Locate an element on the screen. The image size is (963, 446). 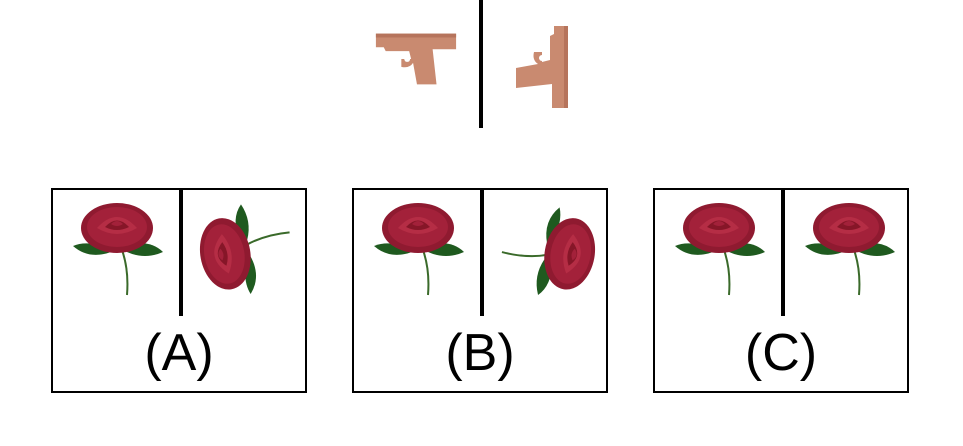
option-a-label: (A) is located at coordinates (179, 353).